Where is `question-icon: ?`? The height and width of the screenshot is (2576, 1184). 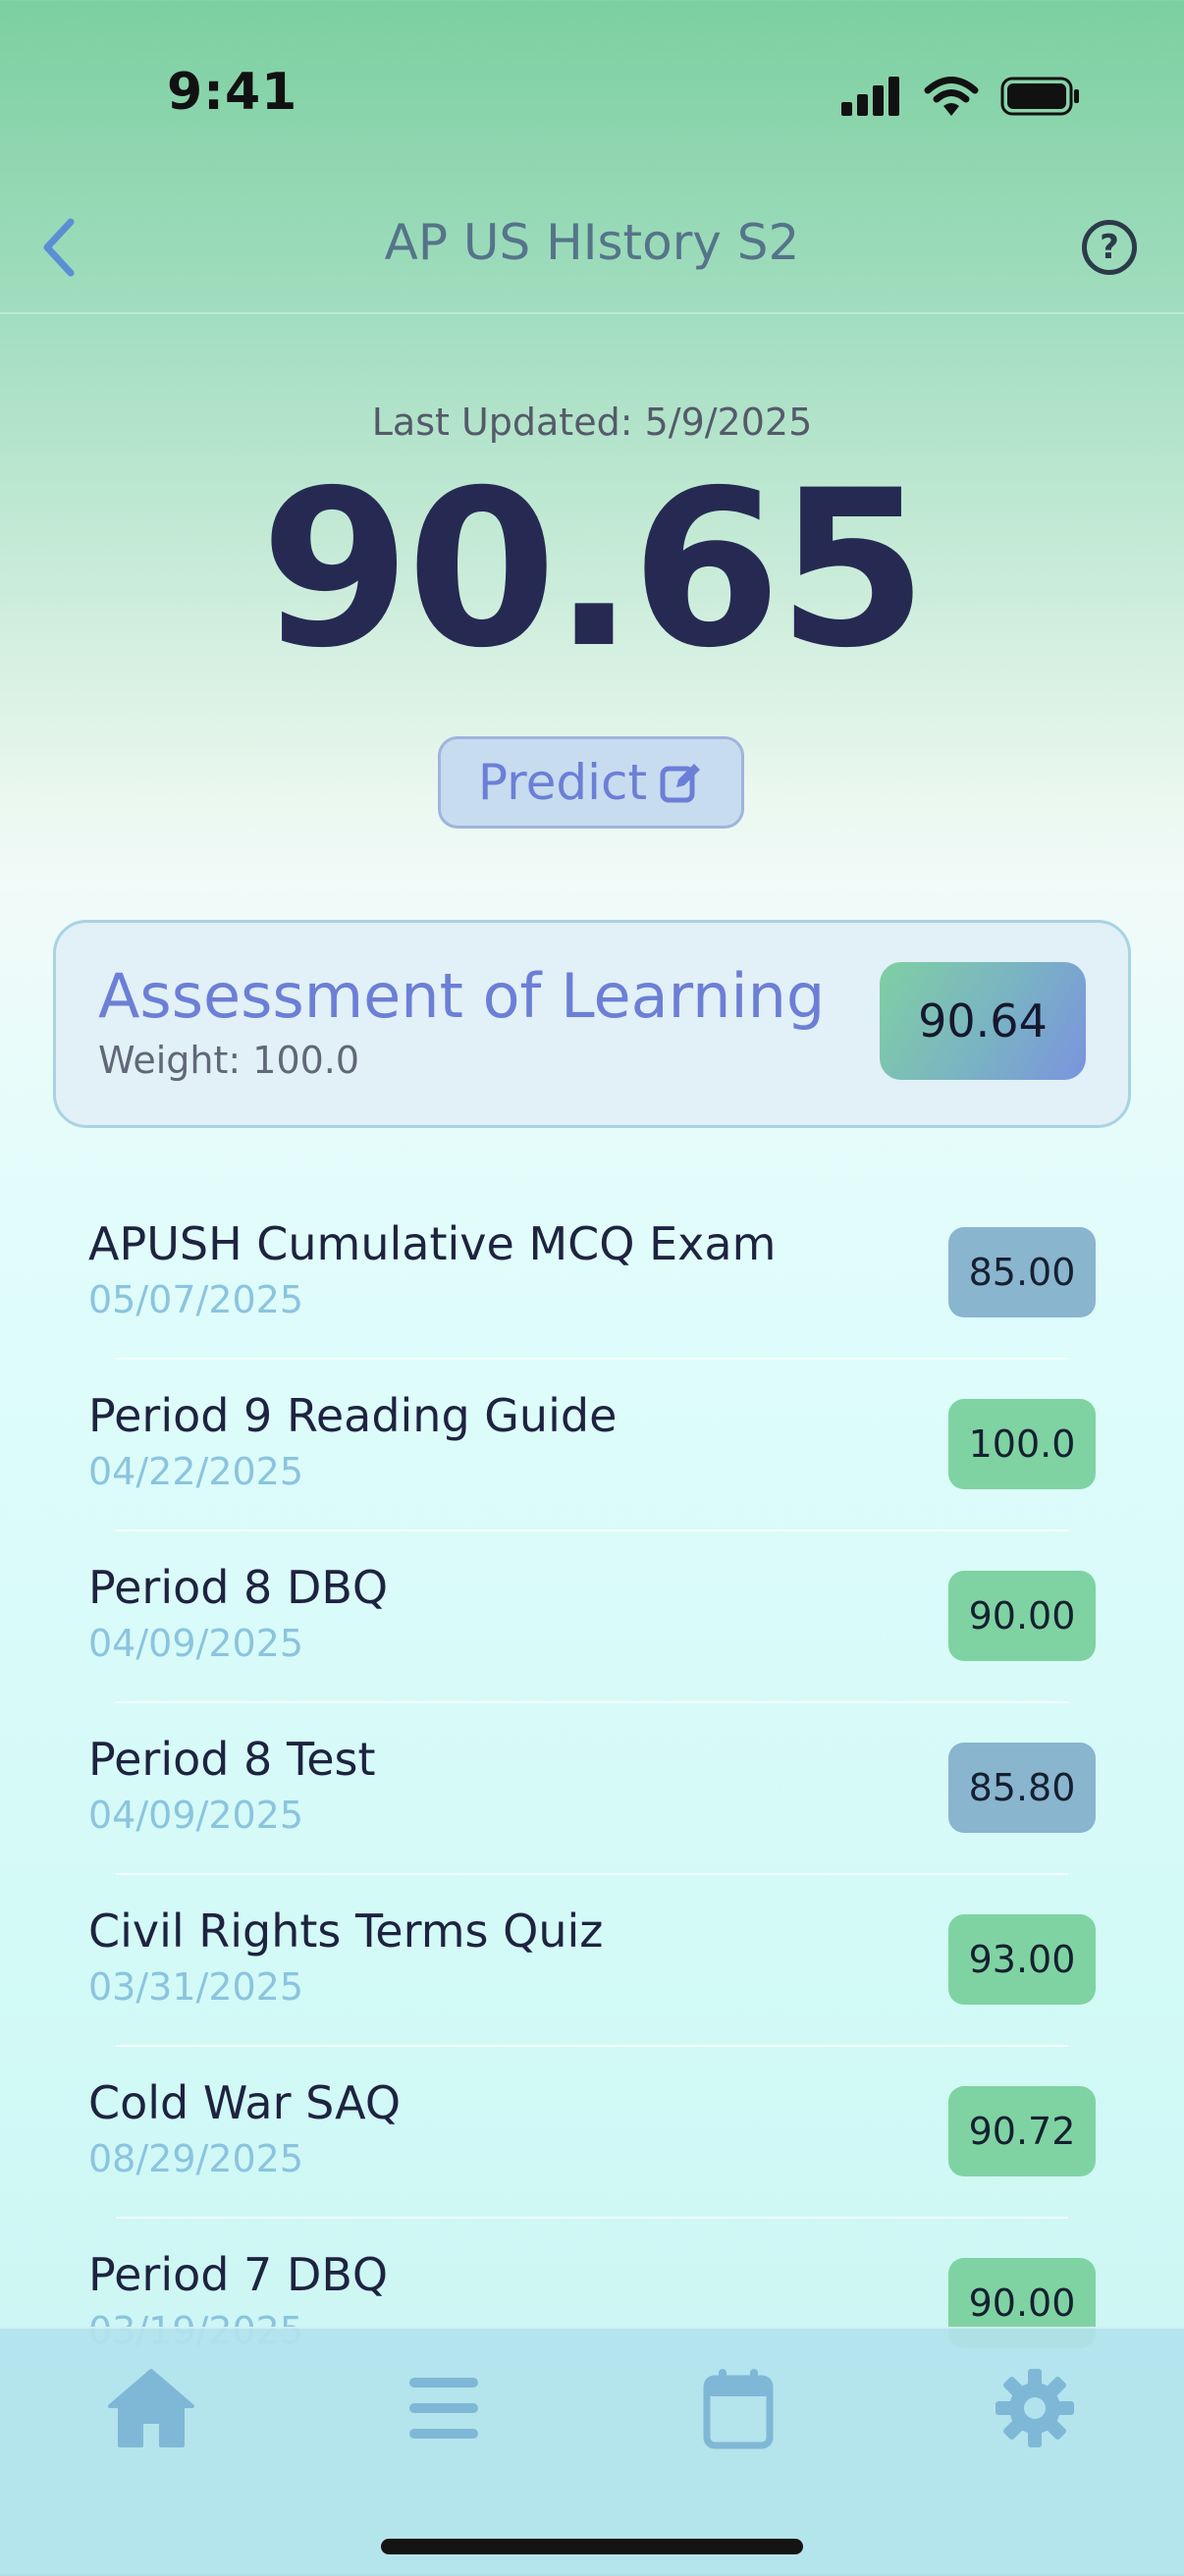
question-icon: ? is located at coordinates (1109, 247).